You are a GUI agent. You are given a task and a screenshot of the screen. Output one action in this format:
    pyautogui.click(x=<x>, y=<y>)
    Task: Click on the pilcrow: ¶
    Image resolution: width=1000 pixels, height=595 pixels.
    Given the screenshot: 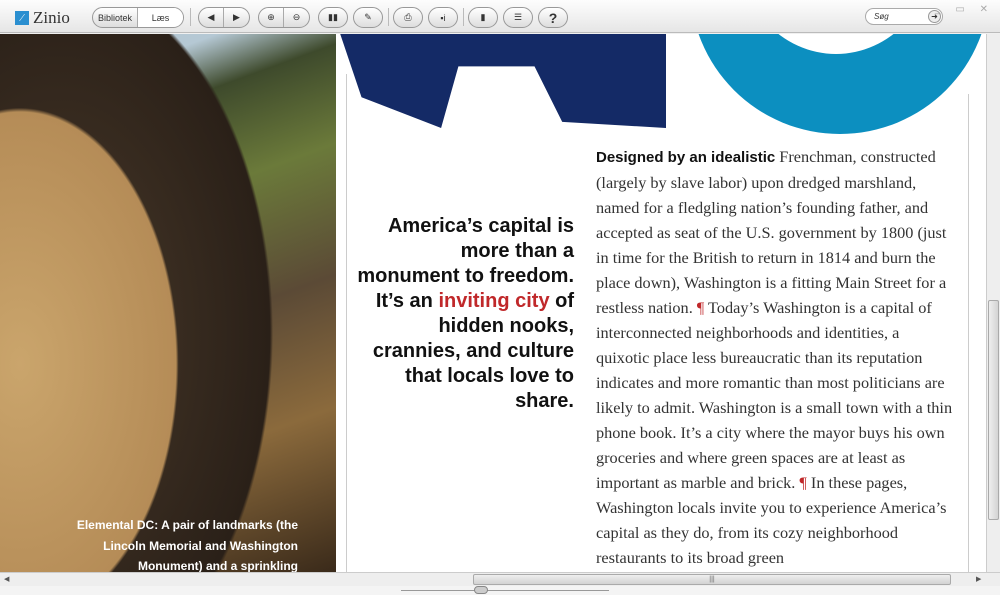 What is the action you would take?
    pyautogui.click(x=803, y=482)
    